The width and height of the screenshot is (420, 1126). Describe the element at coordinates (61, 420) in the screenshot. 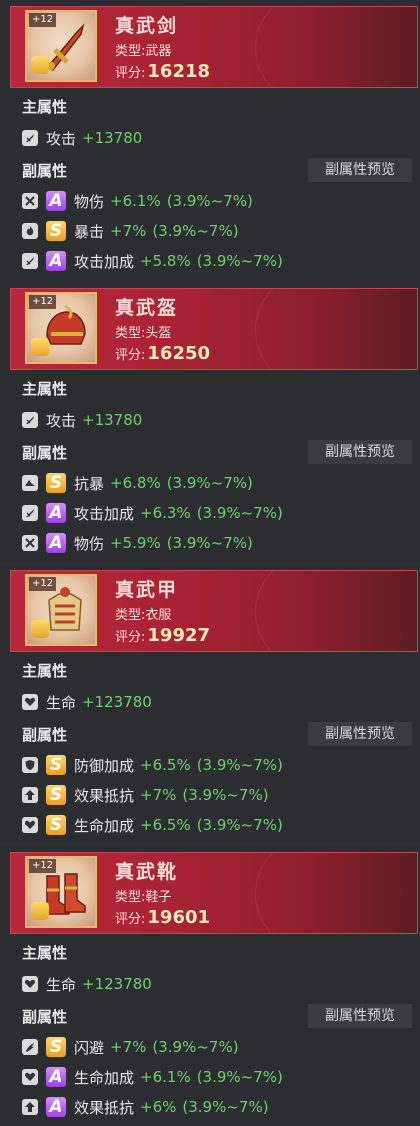

I see `main-attr-name: 攻击` at that location.